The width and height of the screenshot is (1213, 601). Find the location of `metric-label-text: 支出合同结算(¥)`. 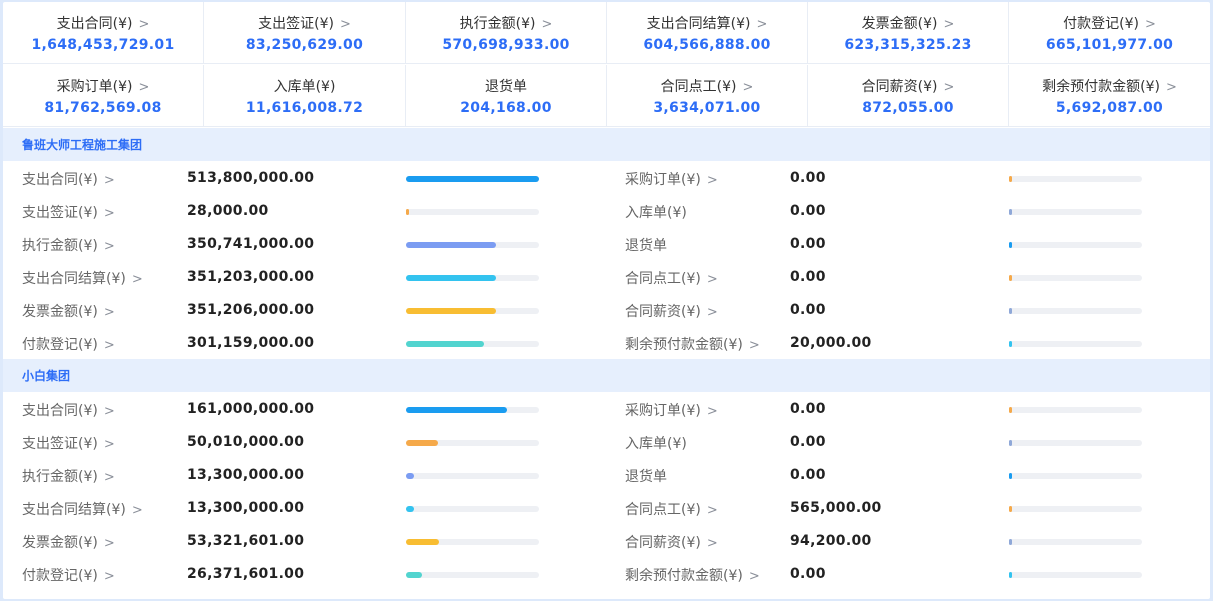

metric-label-text: 支出合同结算(¥) is located at coordinates (74, 510).